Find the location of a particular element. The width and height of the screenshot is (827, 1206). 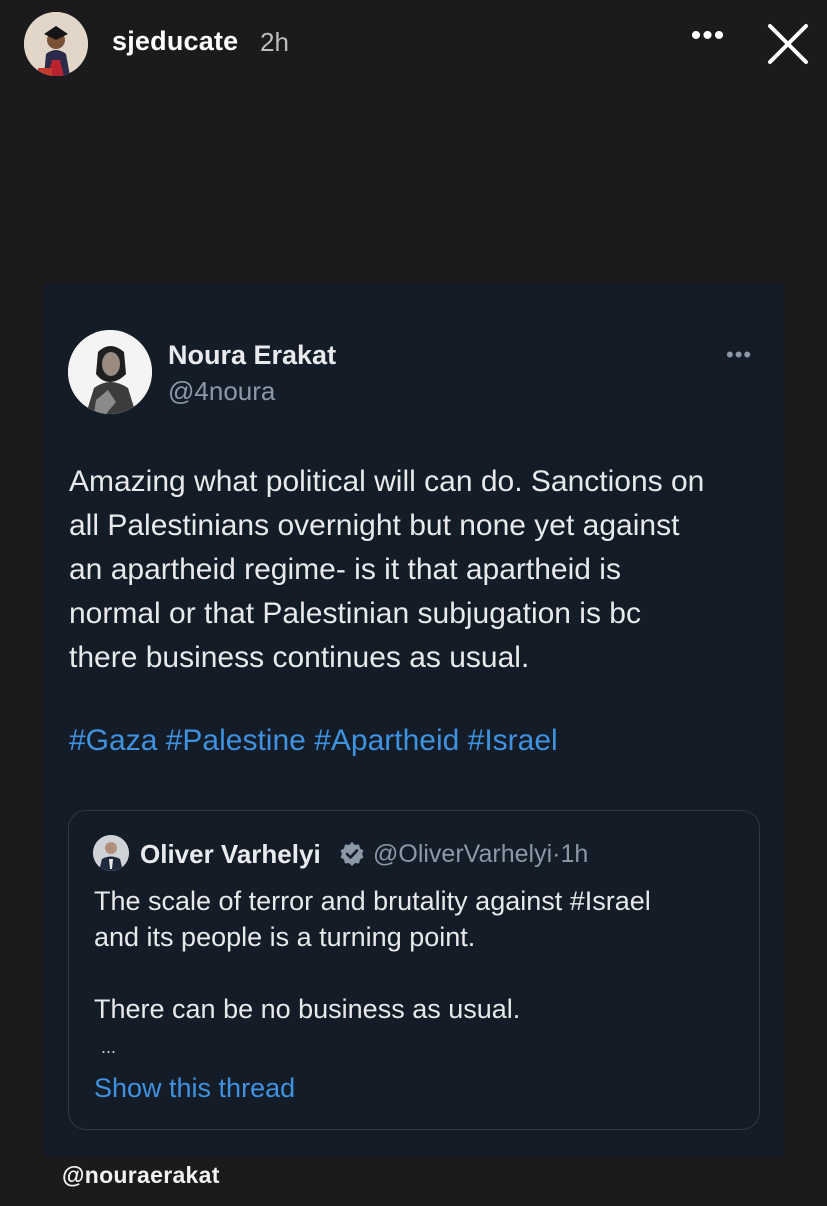

tweet-hashtags: #Gaza #Palestine #Apartheid #Israel is located at coordinates (313, 741).